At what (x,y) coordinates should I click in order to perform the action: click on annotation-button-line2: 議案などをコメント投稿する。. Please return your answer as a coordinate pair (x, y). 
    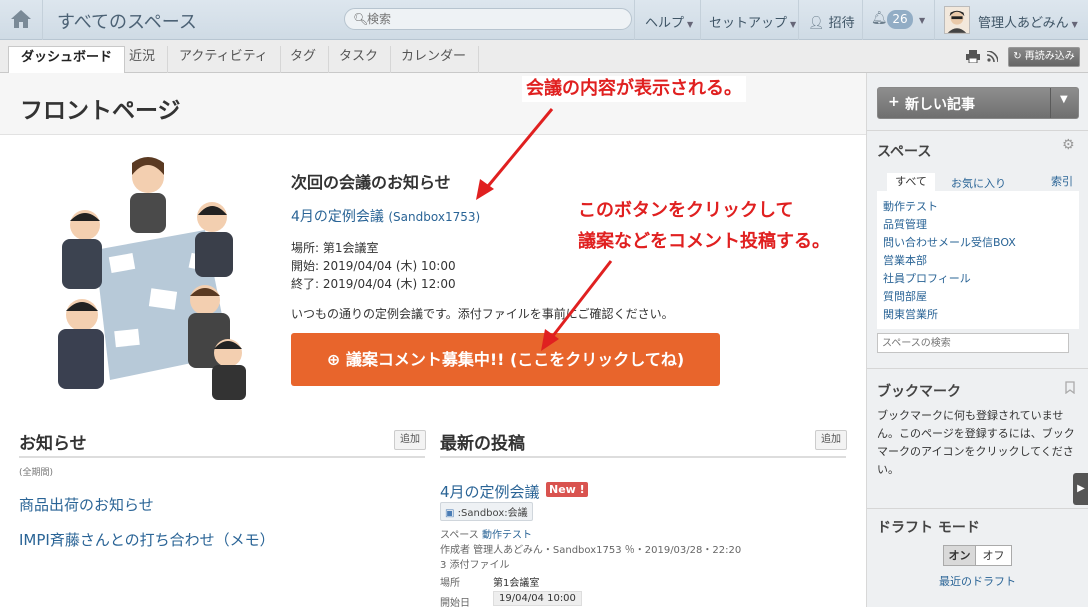
    Looking at the image, I should click on (704, 242).